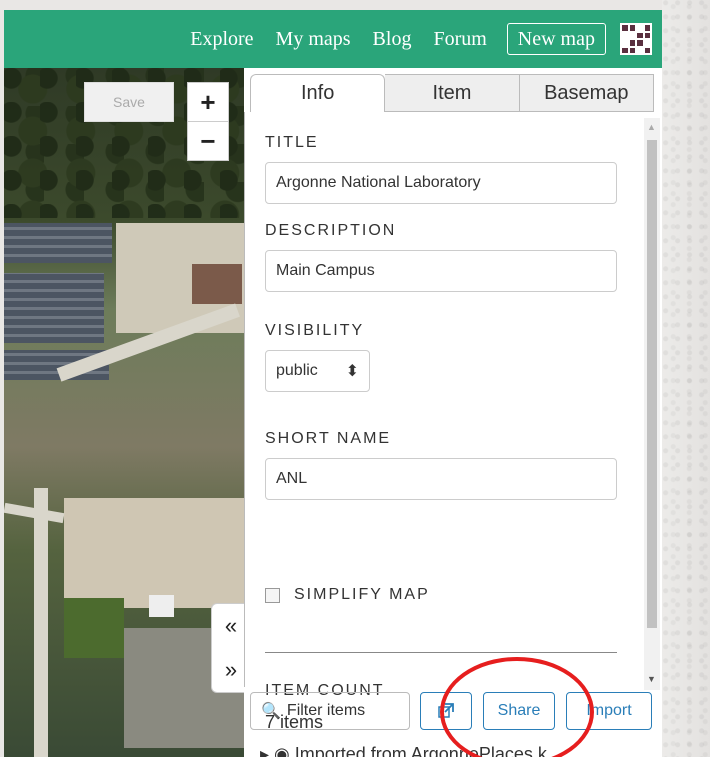  Describe the element at coordinates (326, 710) in the screenshot. I see `filter-placeholder: Filter items` at that location.